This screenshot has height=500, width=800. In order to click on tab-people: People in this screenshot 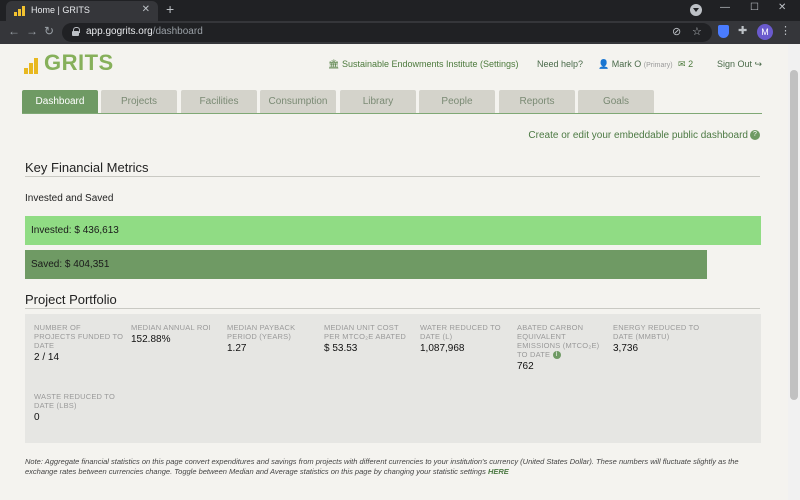, I will do `click(457, 101)`.